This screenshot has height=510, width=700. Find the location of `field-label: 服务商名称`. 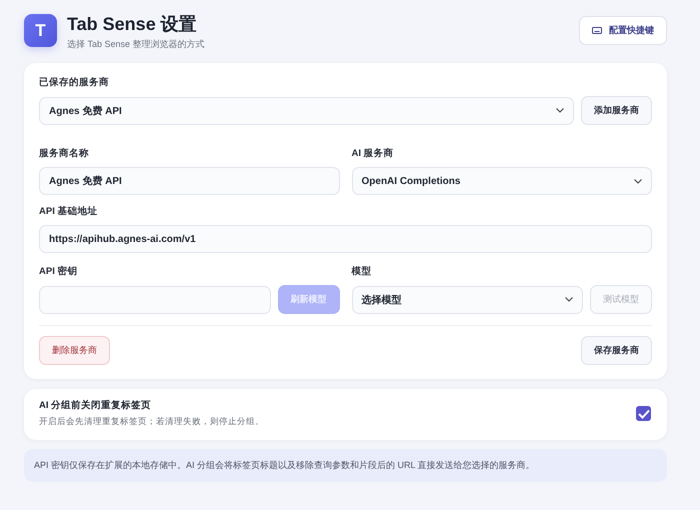

field-label: 服务商名称 is located at coordinates (64, 153).